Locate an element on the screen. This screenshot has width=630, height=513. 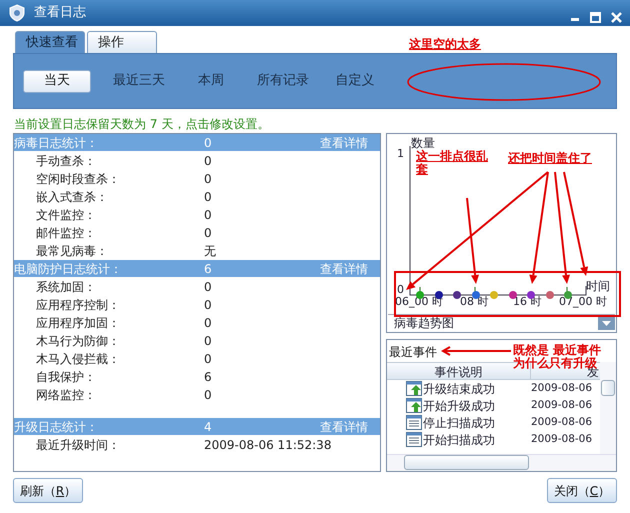
annotation-note: 这里空的太多 is located at coordinates (445, 44).